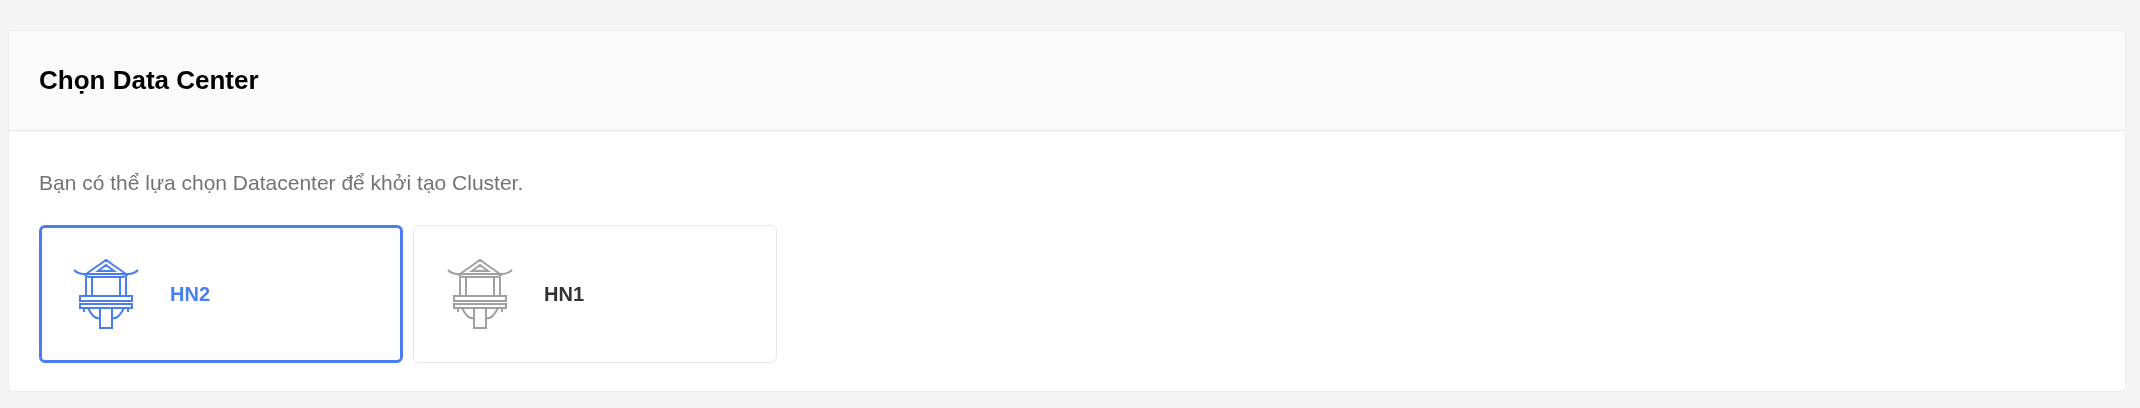  Describe the element at coordinates (149, 80) in the screenshot. I see `panel-title: Chọn Data Center` at that location.